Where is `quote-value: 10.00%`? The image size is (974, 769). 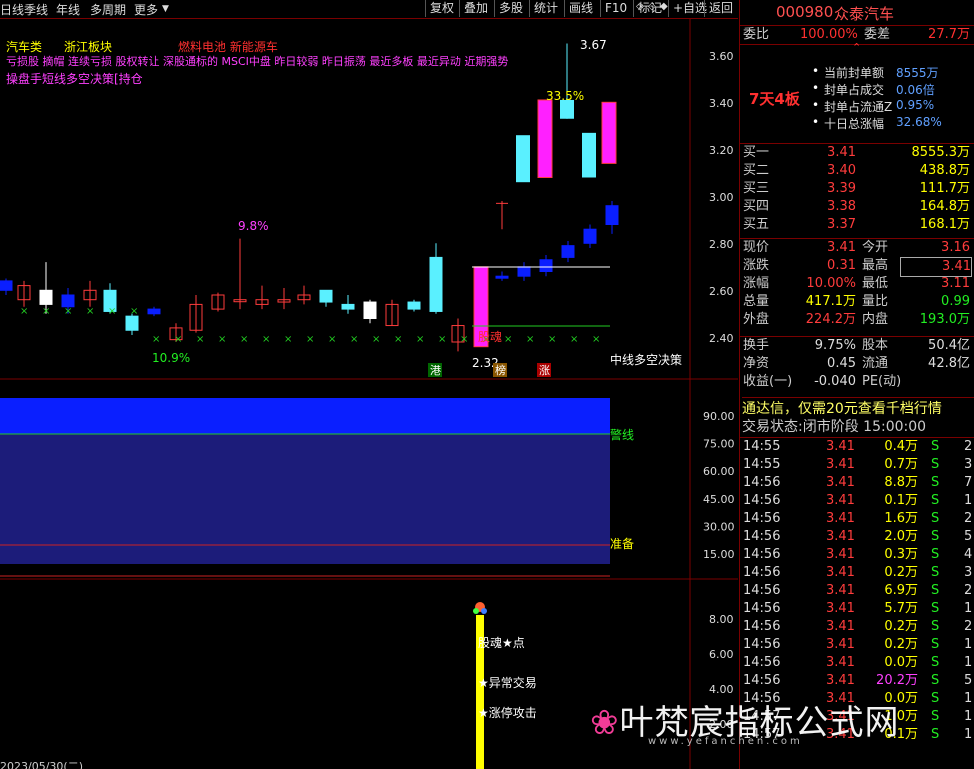 quote-value: 10.00% is located at coordinates (831, 283).